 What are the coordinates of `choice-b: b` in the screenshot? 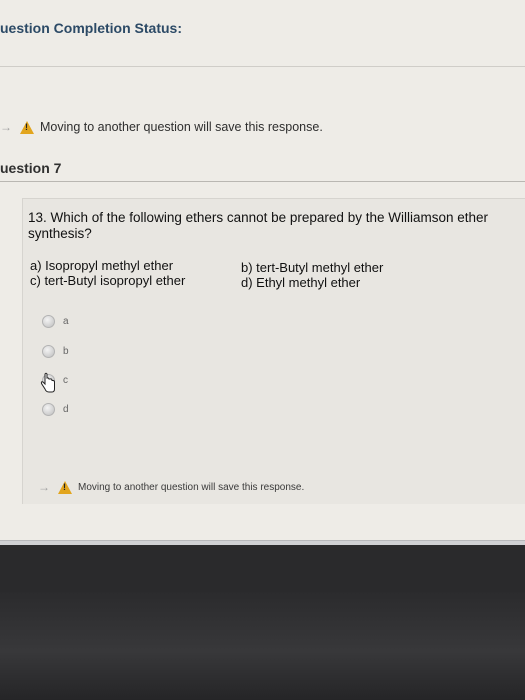 It's located at (55, 351).